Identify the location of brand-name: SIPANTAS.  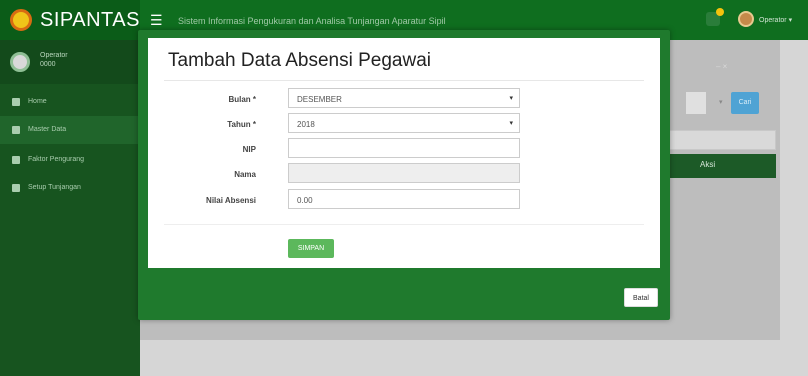
(90, 20).